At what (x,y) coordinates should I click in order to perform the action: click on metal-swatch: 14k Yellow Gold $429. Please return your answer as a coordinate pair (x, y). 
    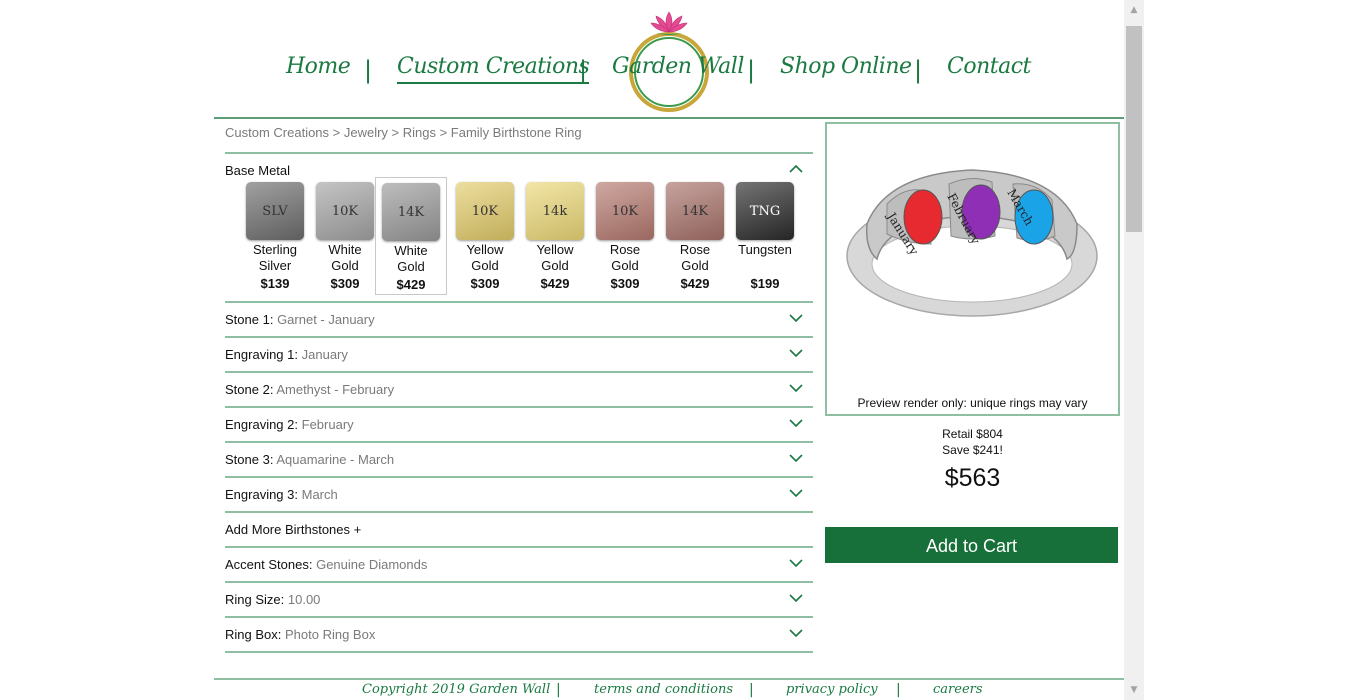
    Looking at the image, I should click on (555, 239).